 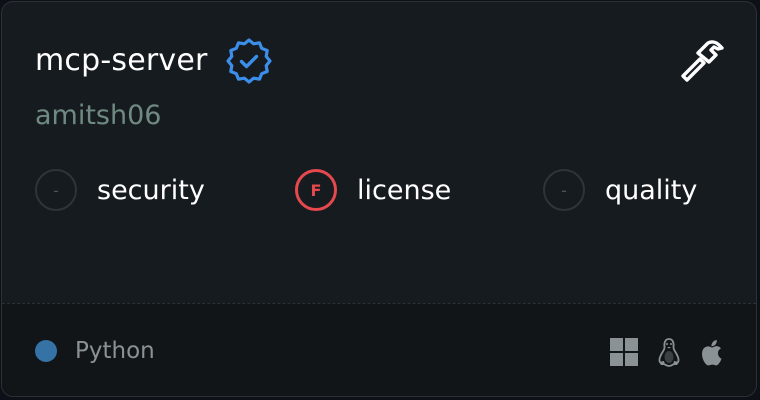 I want to click on score-grade-circle: F, so click(x=316, y=190).